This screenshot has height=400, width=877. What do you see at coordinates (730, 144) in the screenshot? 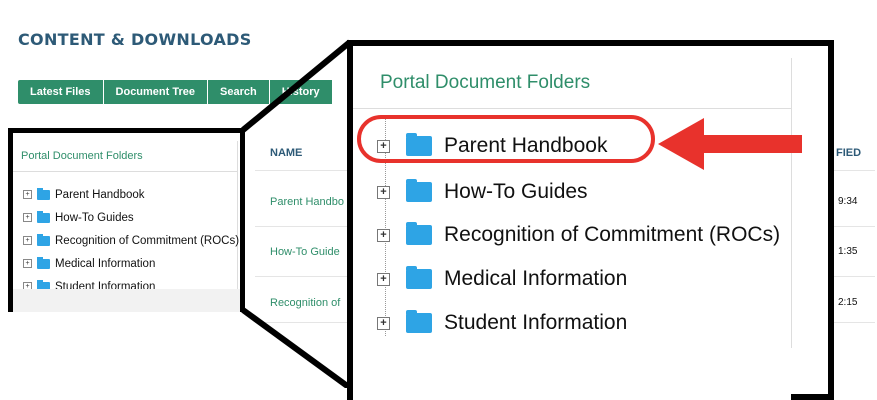
I see `left-arrow-icon` at bounding box center [730, 144].